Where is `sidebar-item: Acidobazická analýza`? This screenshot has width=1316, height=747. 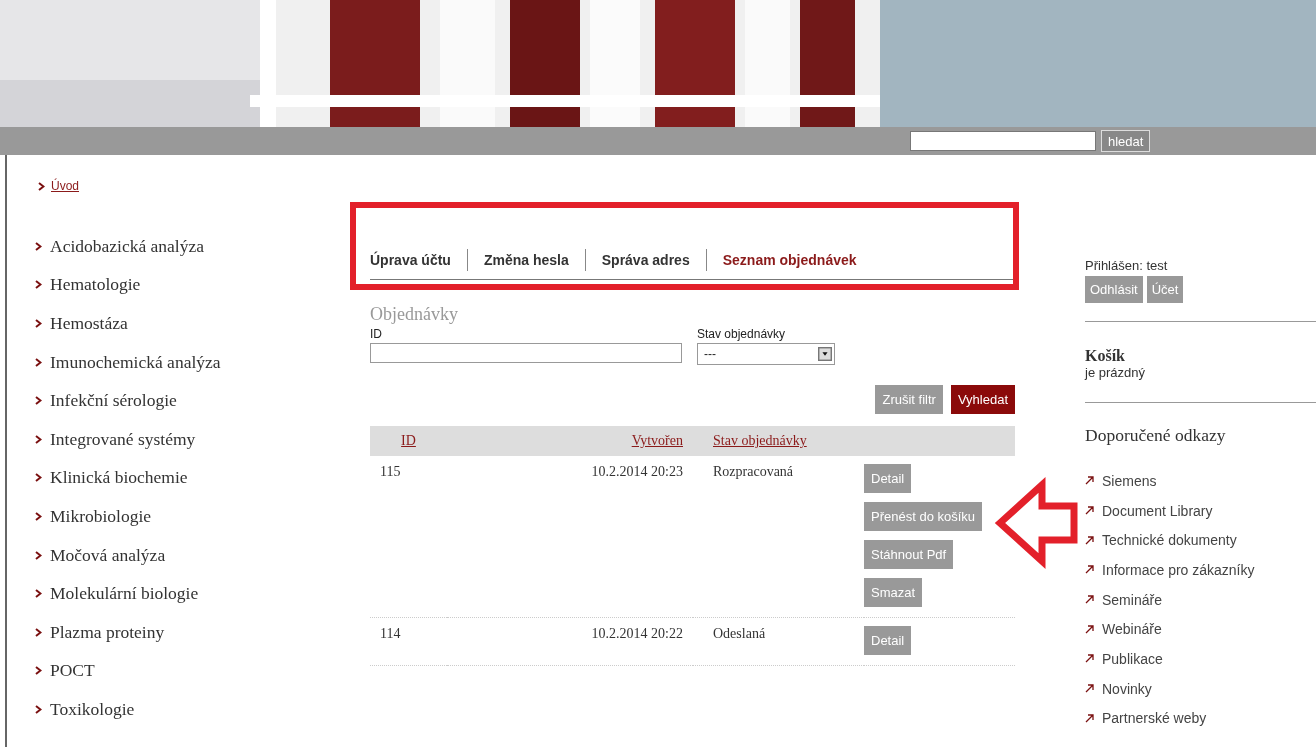
sidebar-item: Acidobazická analýza is located at coordinates (127, 246).